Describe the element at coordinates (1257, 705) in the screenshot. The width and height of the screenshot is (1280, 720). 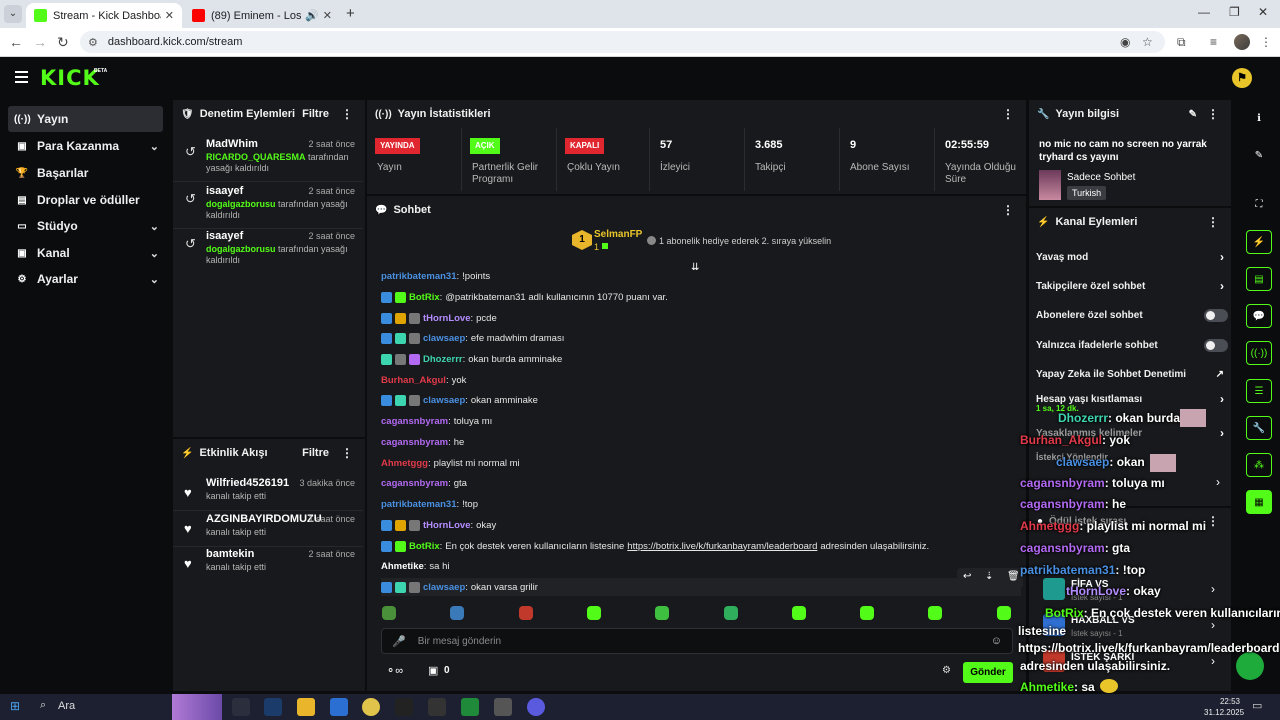
I see `notification-icon: ▭` at that location.